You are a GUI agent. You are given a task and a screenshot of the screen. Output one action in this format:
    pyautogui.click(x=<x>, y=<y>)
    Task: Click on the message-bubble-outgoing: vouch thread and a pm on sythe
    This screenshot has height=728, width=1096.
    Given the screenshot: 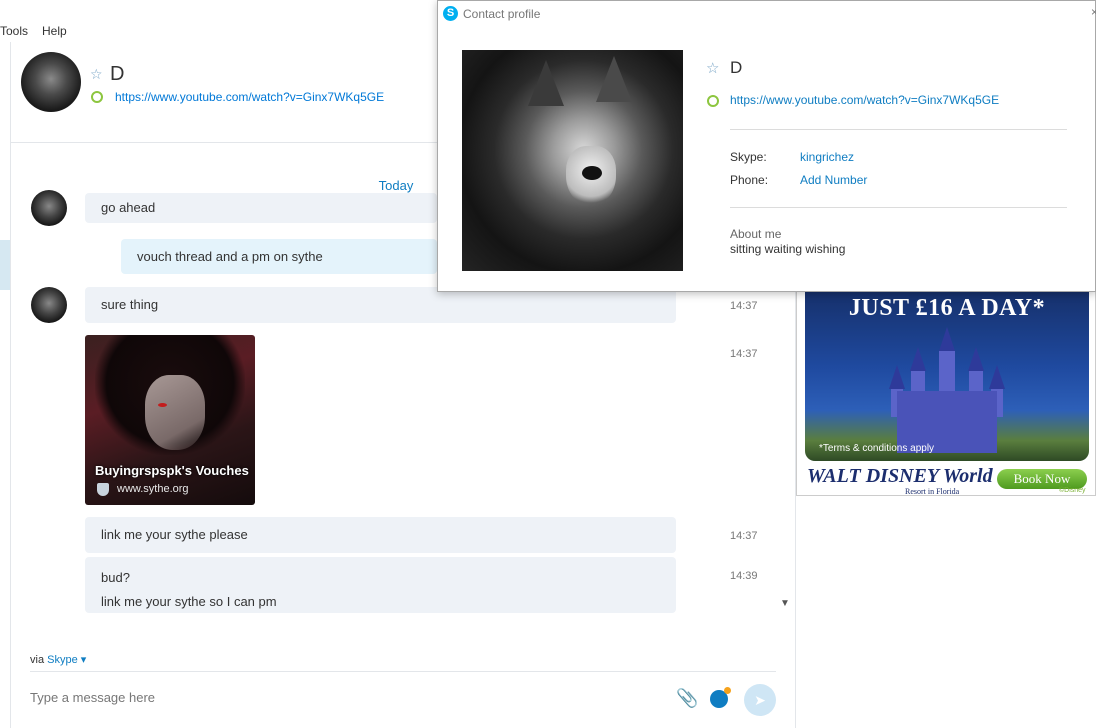 What is the action you would take?
    pyautogui.click(x=279, y=256)
    